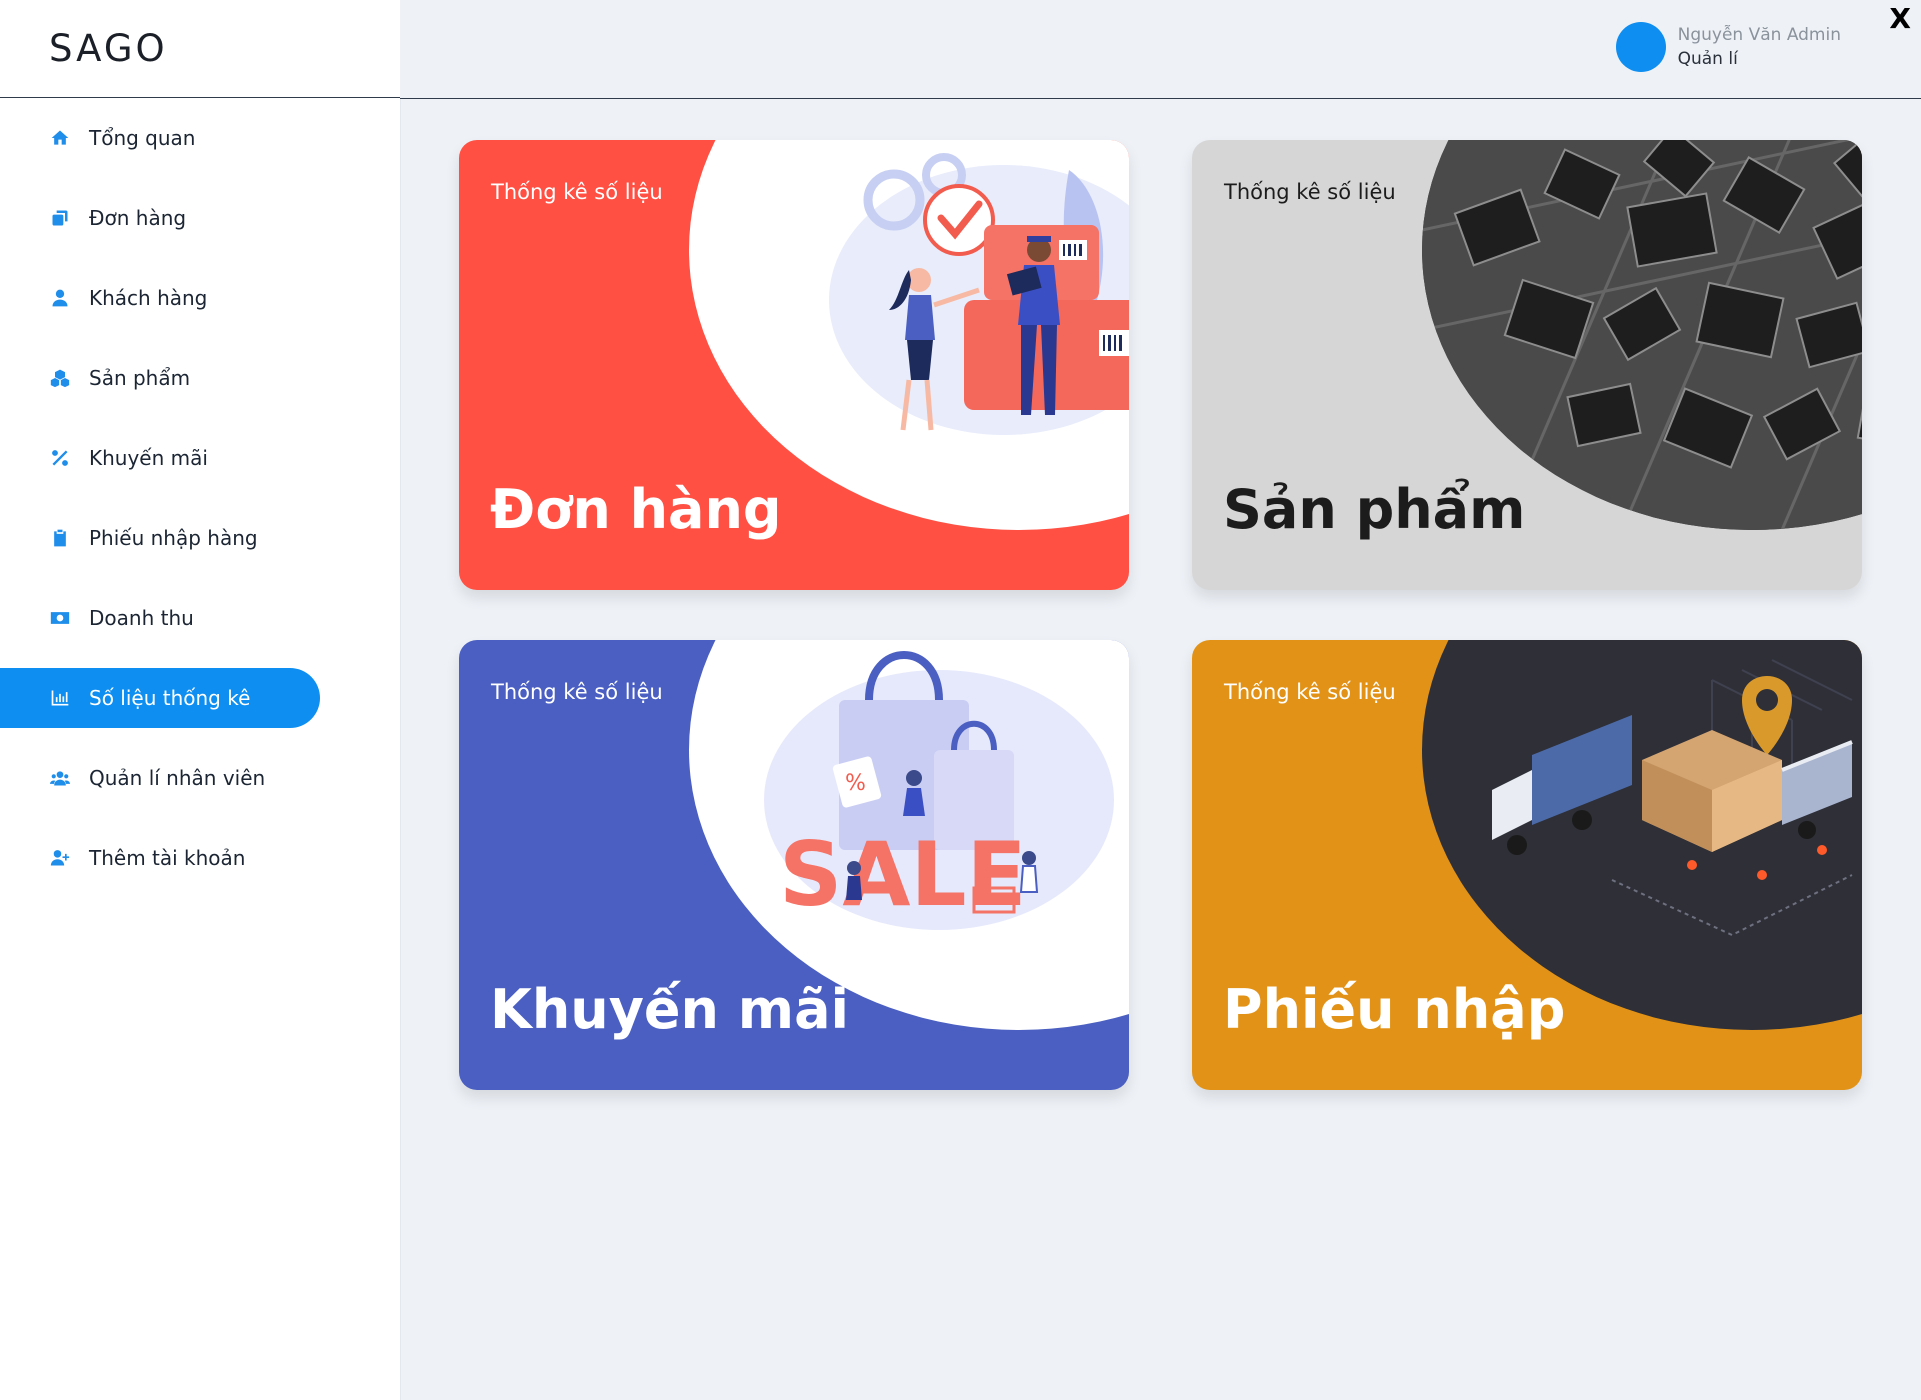 Image resolution: width=1921 pixels, height=1400 pixels. I want to click on cubes-icon, so click(60, 378).